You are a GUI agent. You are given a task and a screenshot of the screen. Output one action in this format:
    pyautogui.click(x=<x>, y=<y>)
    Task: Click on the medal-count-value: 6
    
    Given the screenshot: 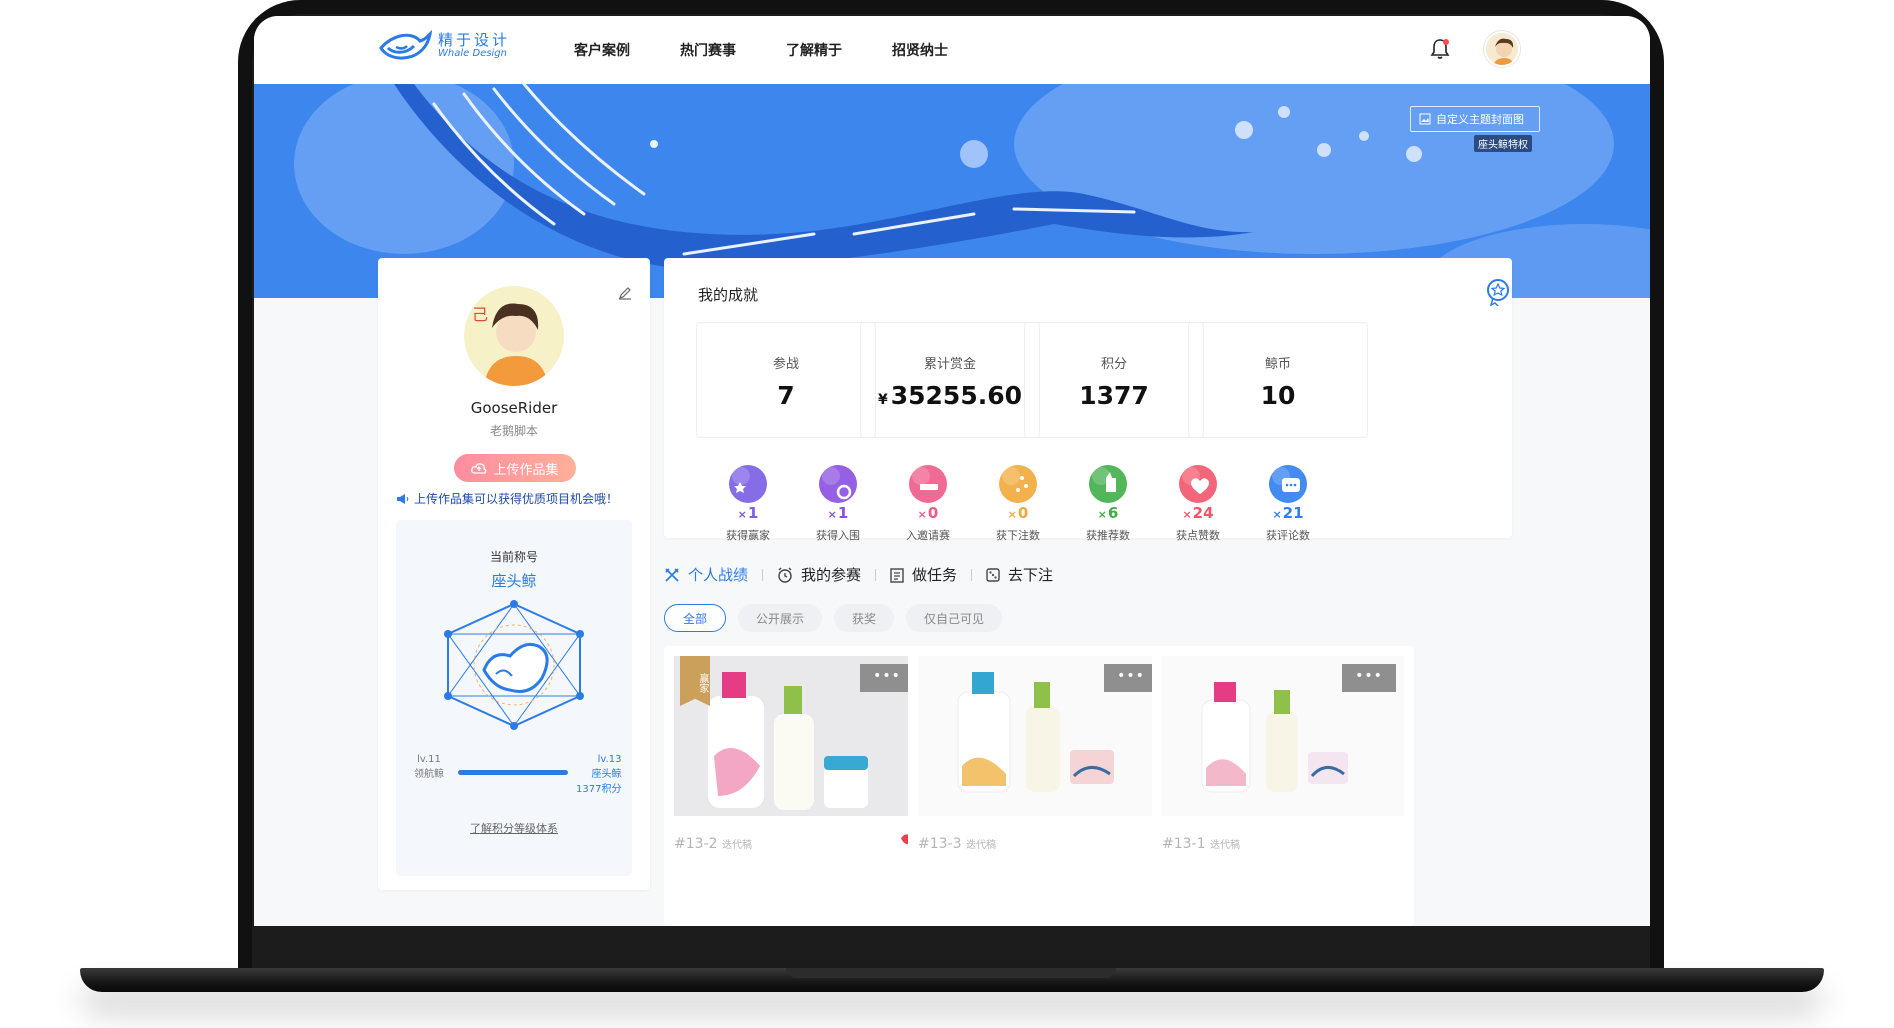 What is the action you would take?
    pyautogui.click(x=1113, y=513)
    